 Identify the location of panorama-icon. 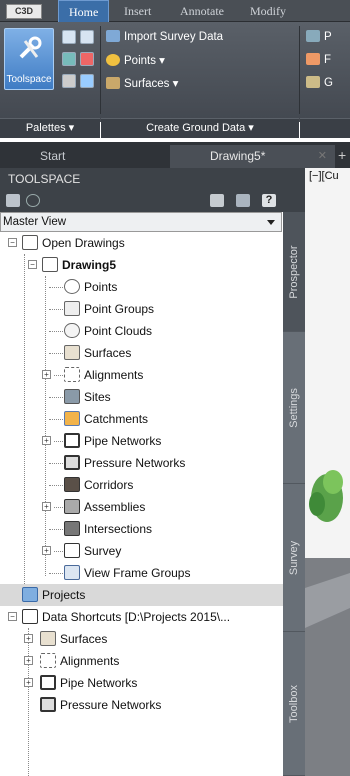
(69, 37).